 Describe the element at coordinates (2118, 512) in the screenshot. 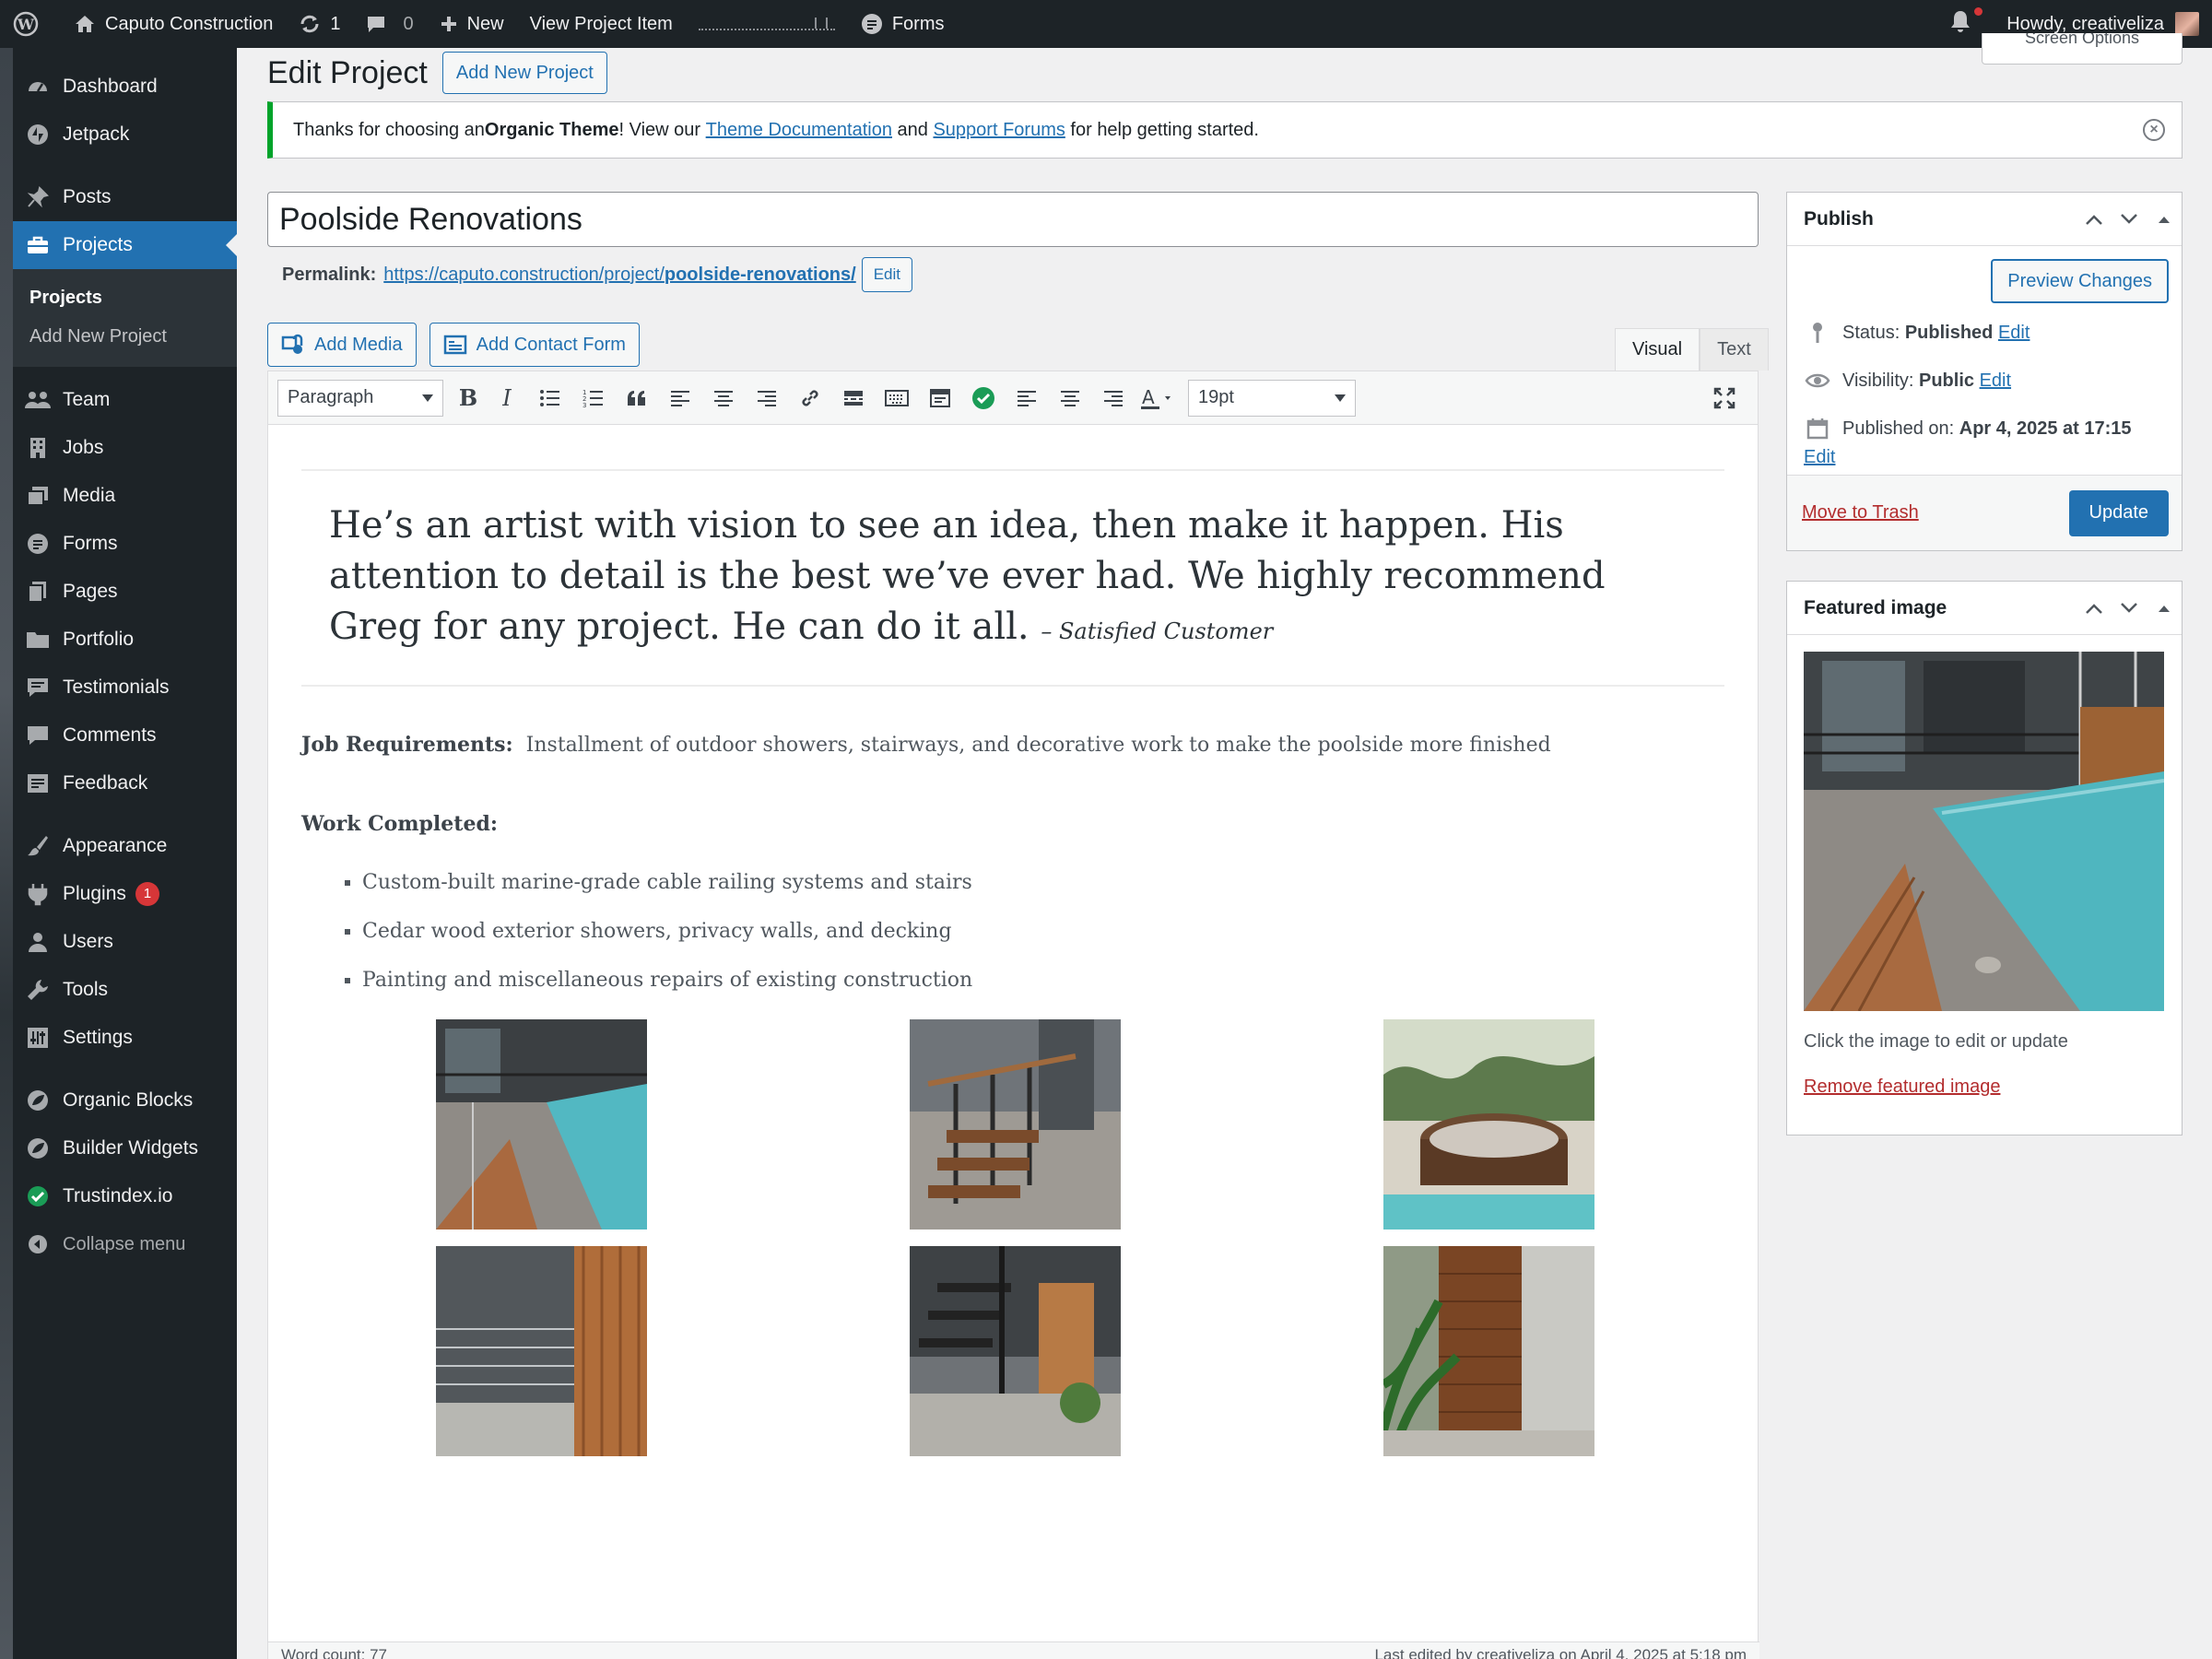

I see `update-button: Update` at that location.